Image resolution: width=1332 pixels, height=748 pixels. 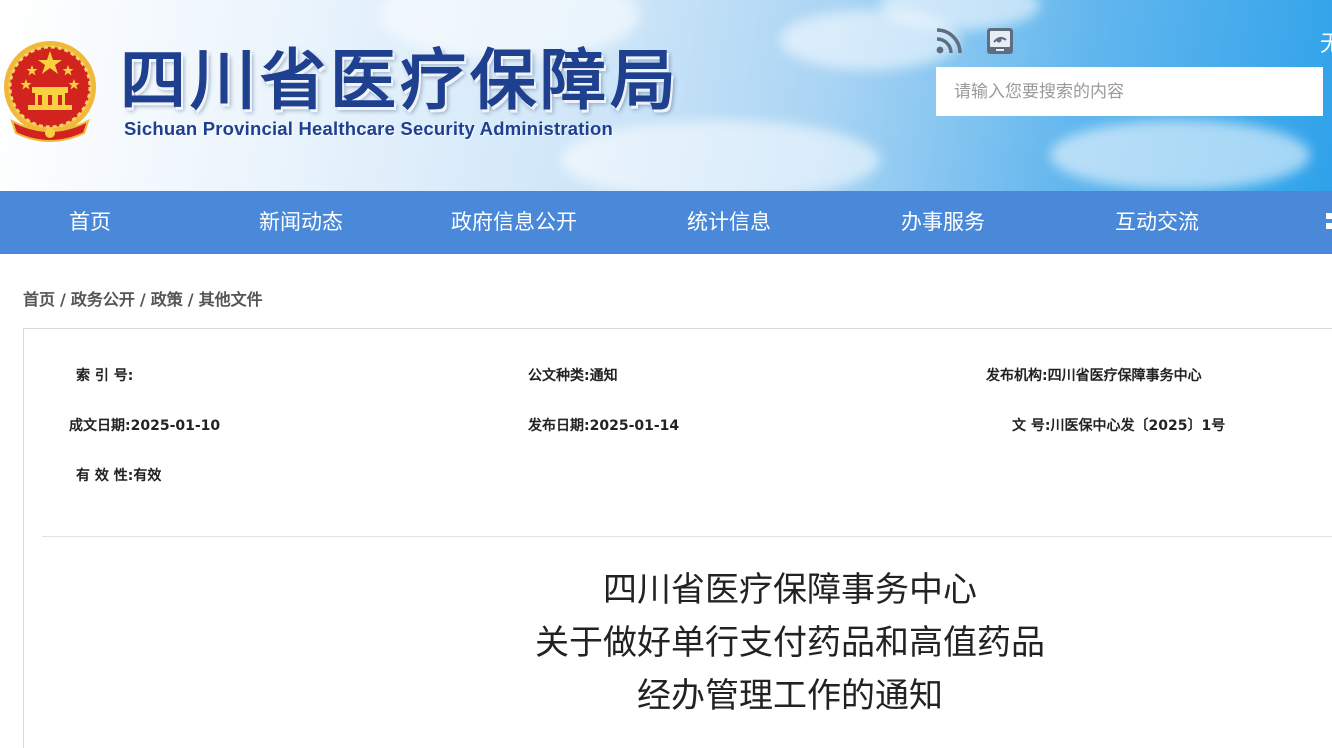 I want to click on breadcrumb-gov-affairs: 政务公开, so click(x=103, y=299).